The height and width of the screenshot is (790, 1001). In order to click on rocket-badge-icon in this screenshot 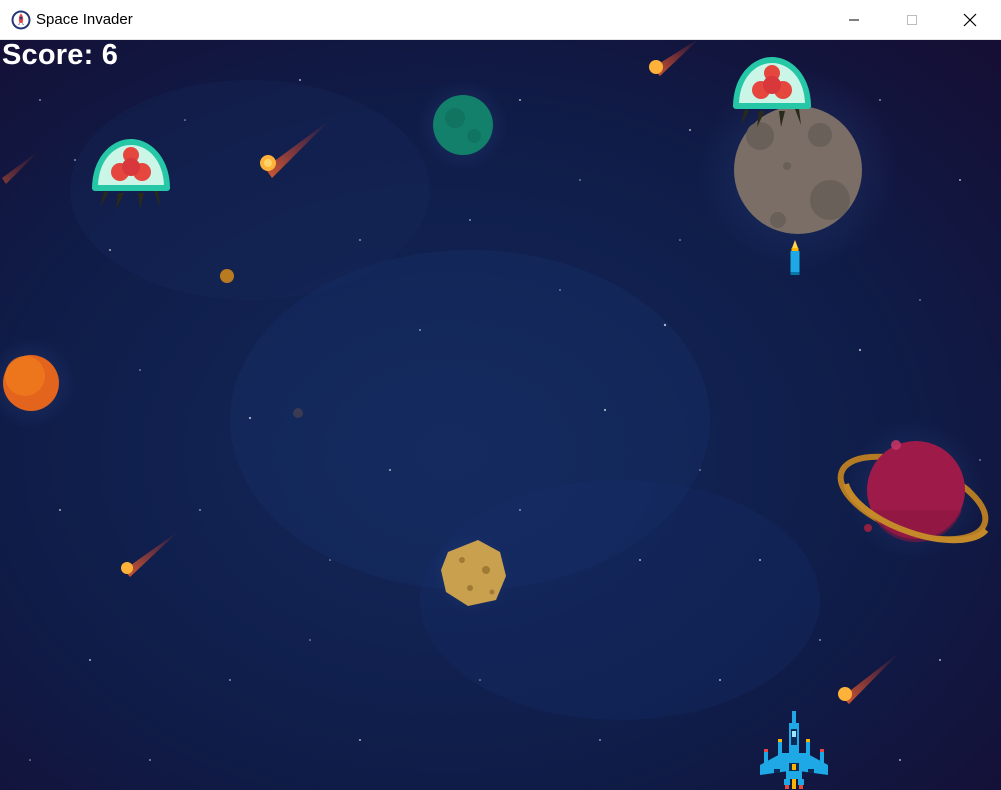, I will do `click(21, 20)`.